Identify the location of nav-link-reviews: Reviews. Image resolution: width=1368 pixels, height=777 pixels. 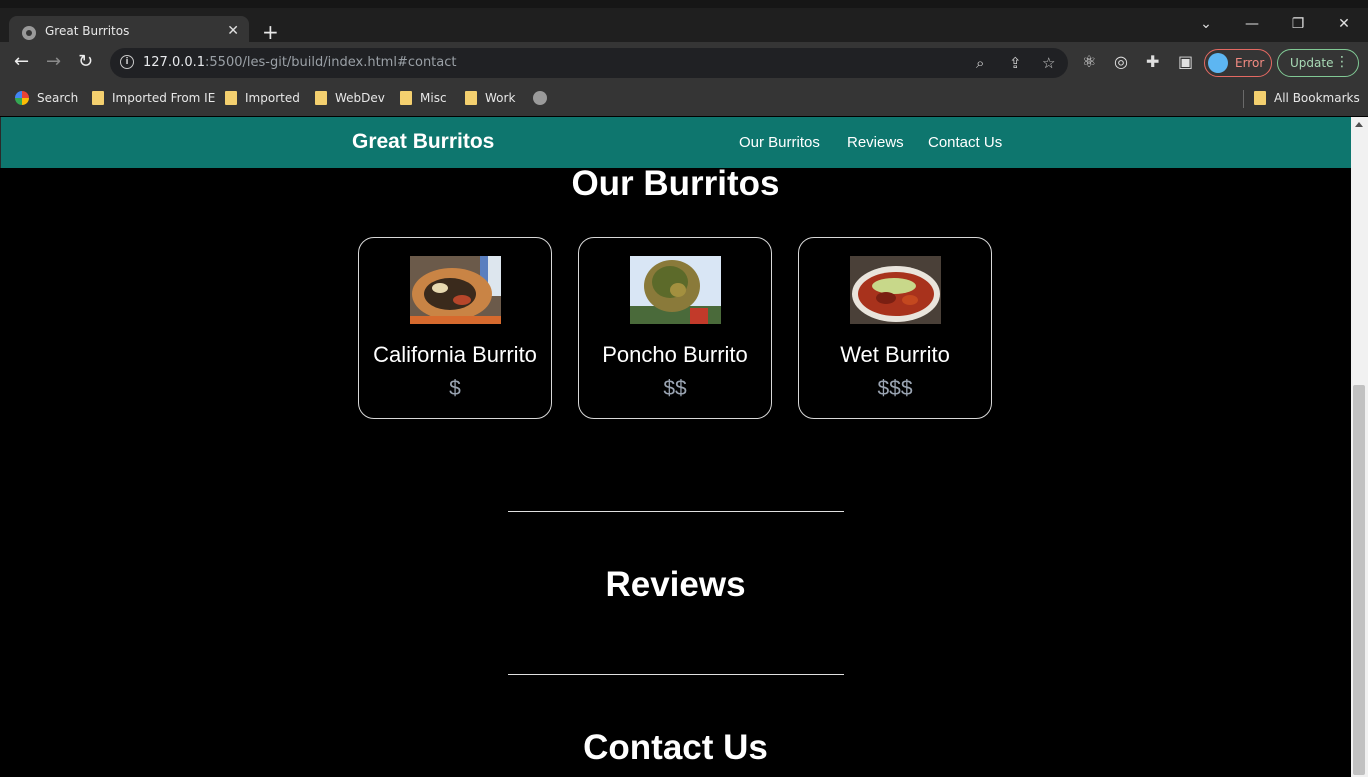
(875, 142).